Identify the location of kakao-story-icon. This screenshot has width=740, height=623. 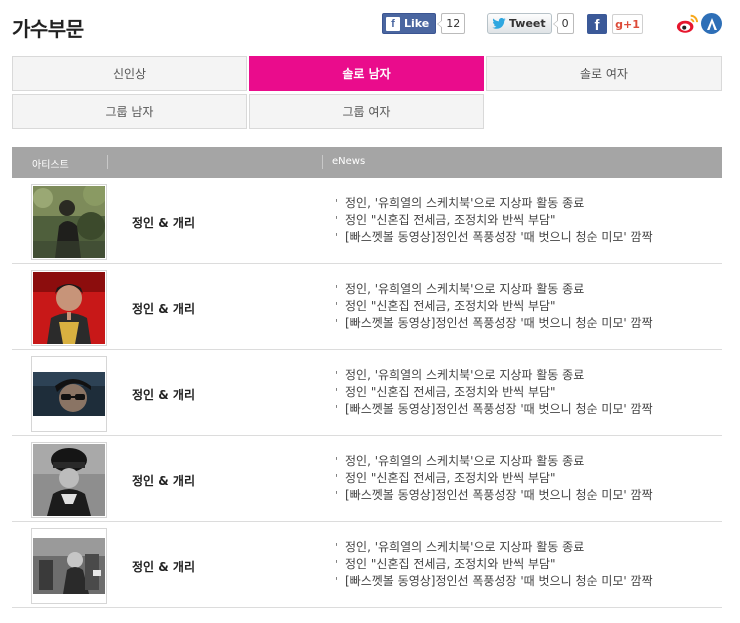
(711, 23).